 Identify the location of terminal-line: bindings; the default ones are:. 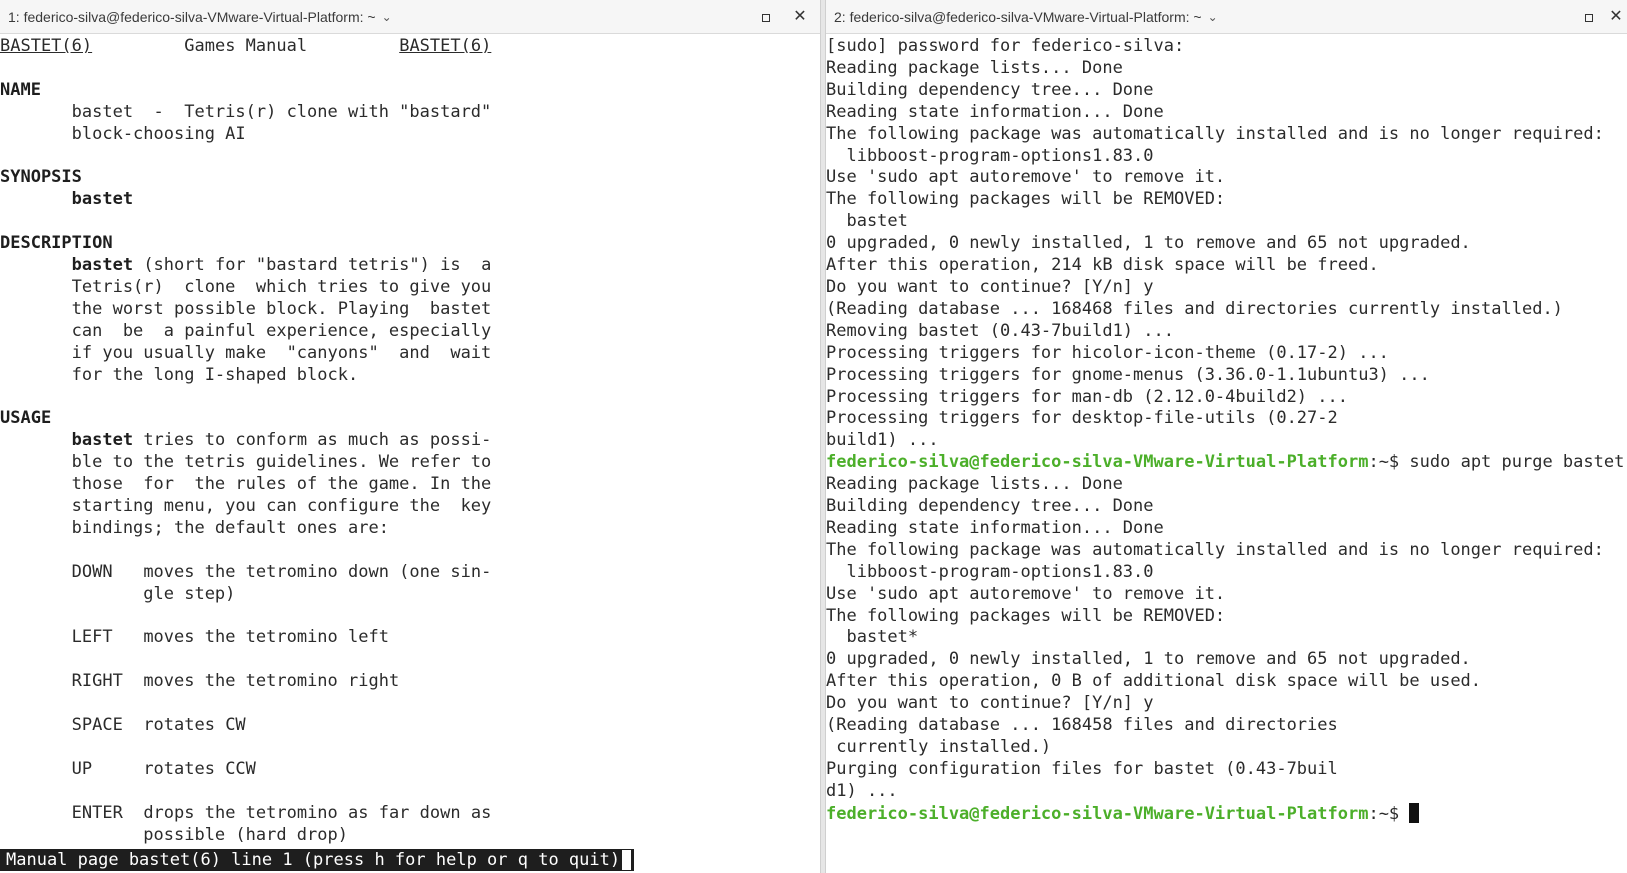
(410, 529).